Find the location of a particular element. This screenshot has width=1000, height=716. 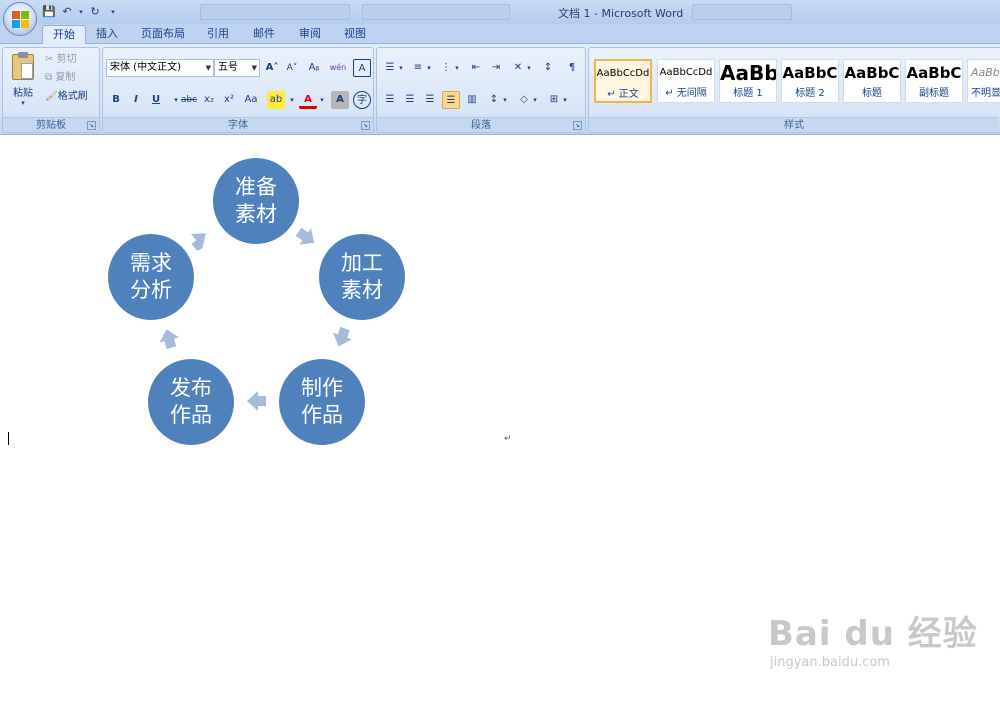

align-left-icon: ☰ is located at coordinates (390, 100).